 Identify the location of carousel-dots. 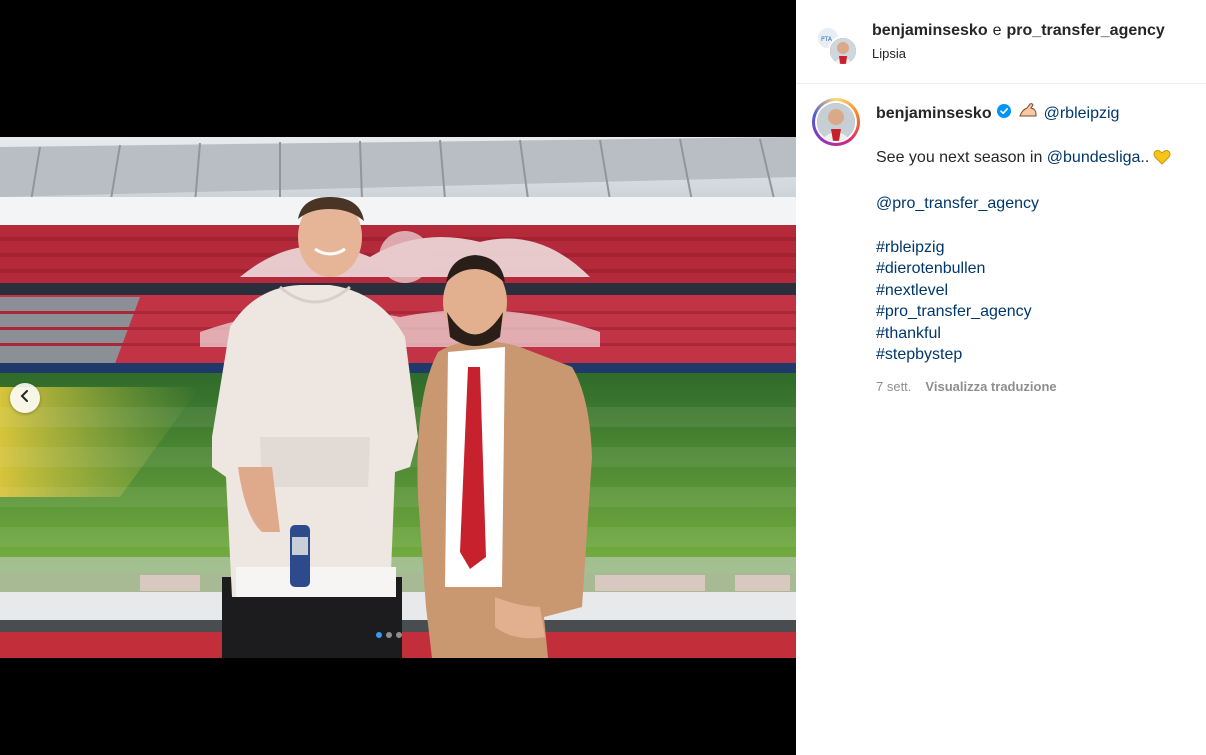
(389, 635).